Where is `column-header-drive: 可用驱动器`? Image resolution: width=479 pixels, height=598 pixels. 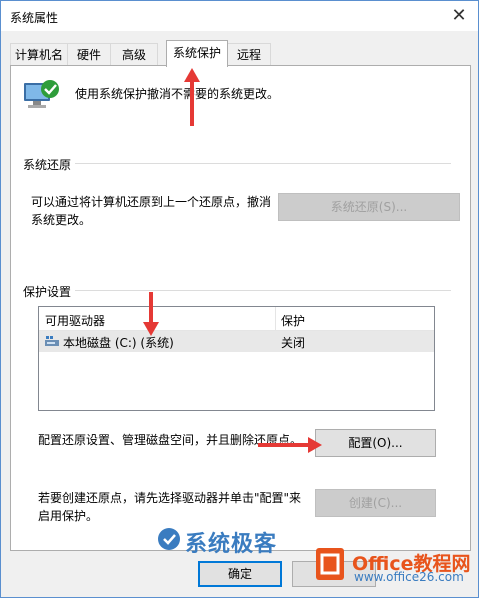 column-header-drive: 可用驱动器 is located at coordinates (75, 320).